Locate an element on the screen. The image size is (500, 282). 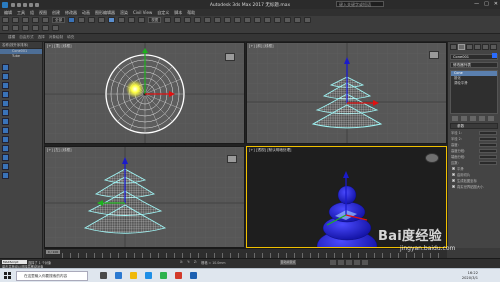
curve-editor-button is located at coordinates (258, 20).